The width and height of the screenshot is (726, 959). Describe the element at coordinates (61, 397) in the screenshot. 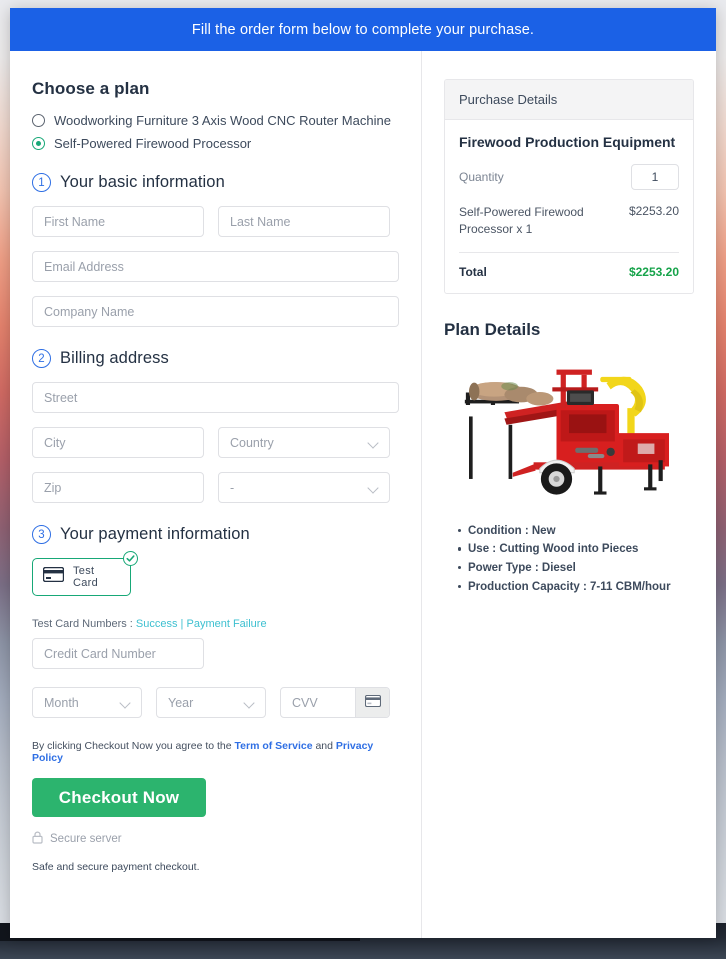

I see `street-placeholder: Street` at that location.